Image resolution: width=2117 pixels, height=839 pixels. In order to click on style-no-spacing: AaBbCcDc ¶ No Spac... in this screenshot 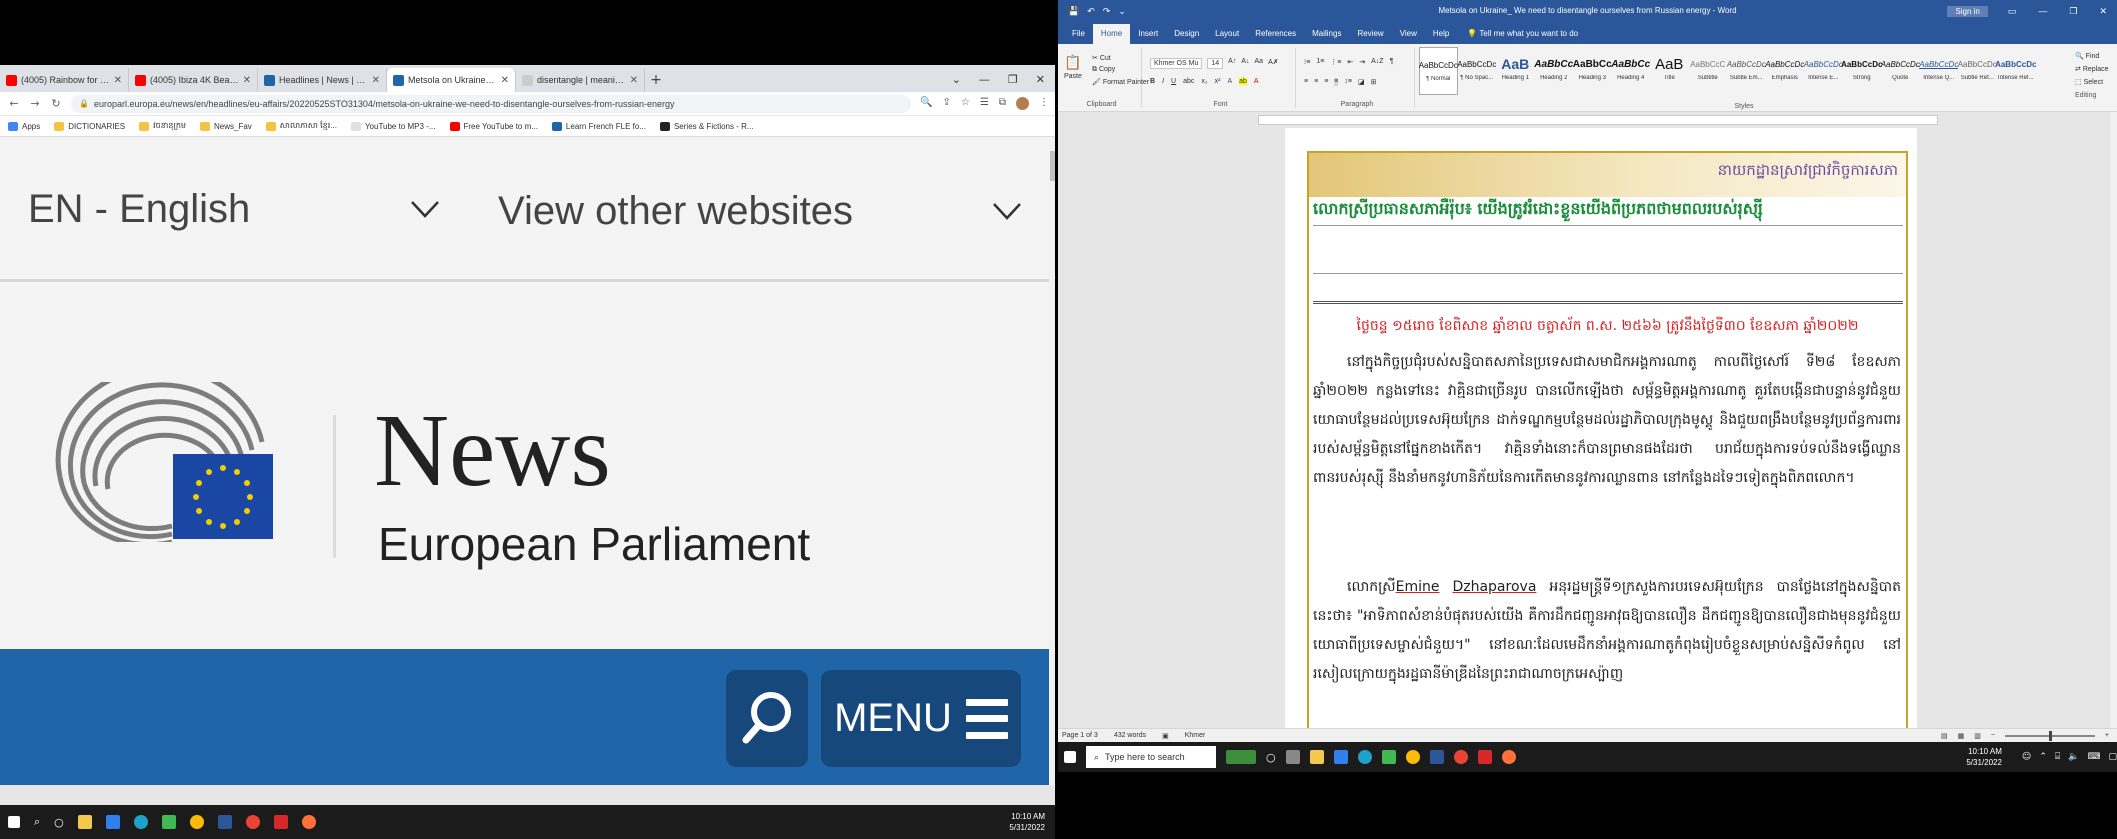, I will do `click(1476, 71)`.